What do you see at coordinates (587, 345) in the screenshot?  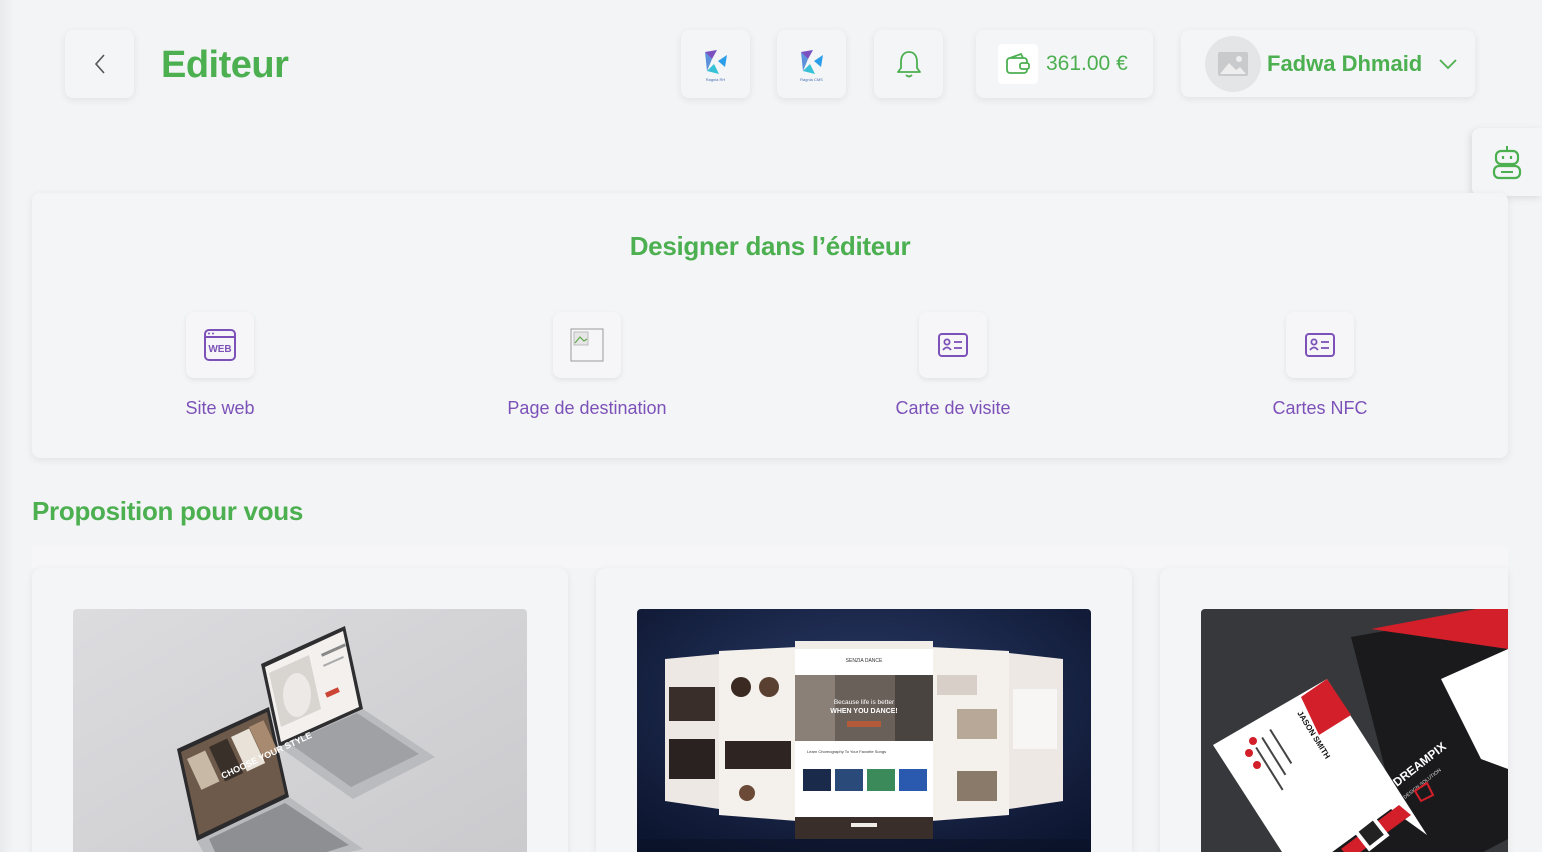 I see `broken-image-icon` at bounding box center [587, 345].